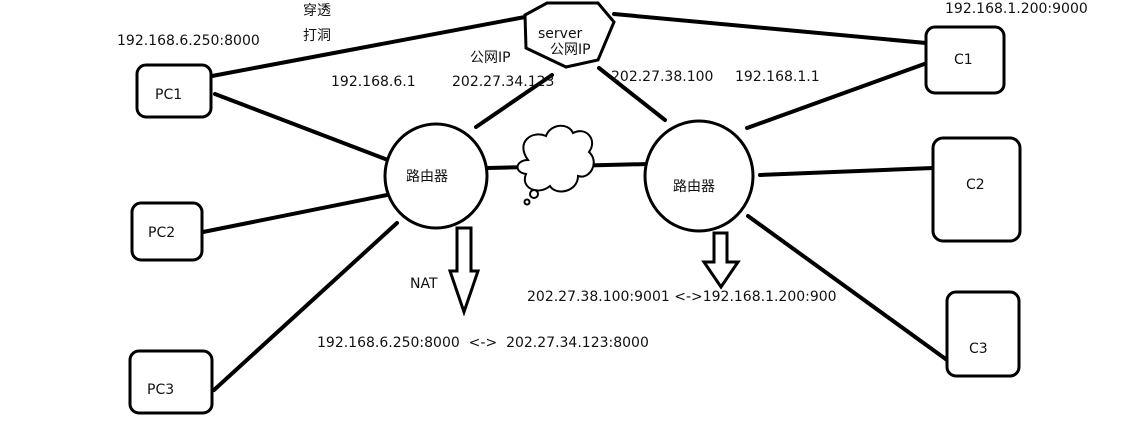  Describe the element at coordinates (555, 165) in the screenshot. I see `cloud-icon` at that location.